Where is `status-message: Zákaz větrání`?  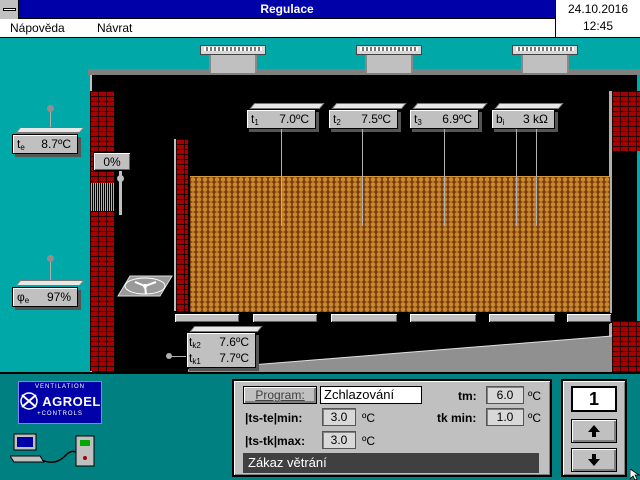 status-message: Zákaz větrání is located at coordinates (391, 463).